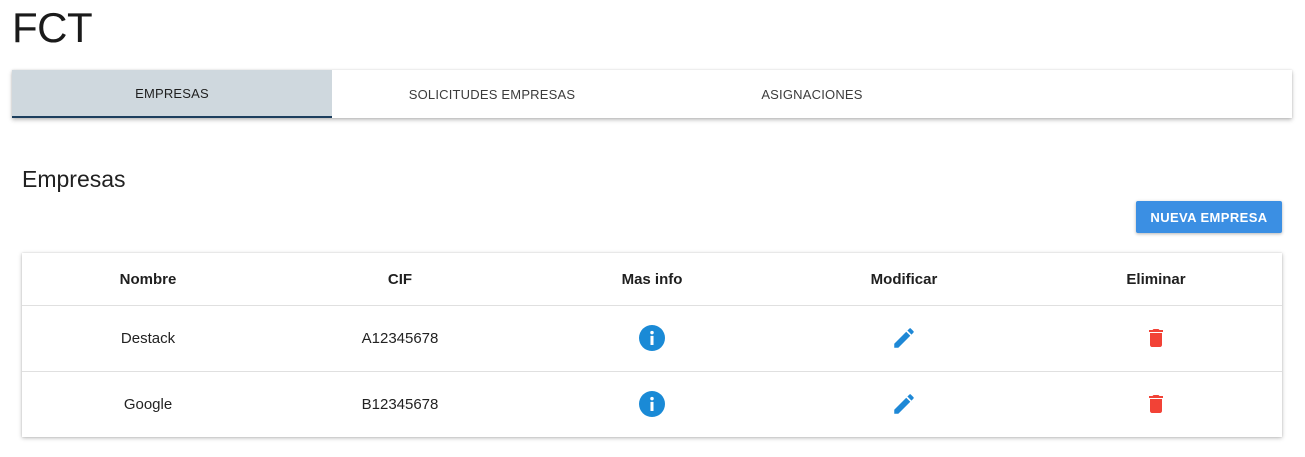 This screenshot has width=1305, height=457. What do you see at coordinates (400, 338) in the screenshot?
I see `cell-cif: A12345678` at bounding box center [400, 338].